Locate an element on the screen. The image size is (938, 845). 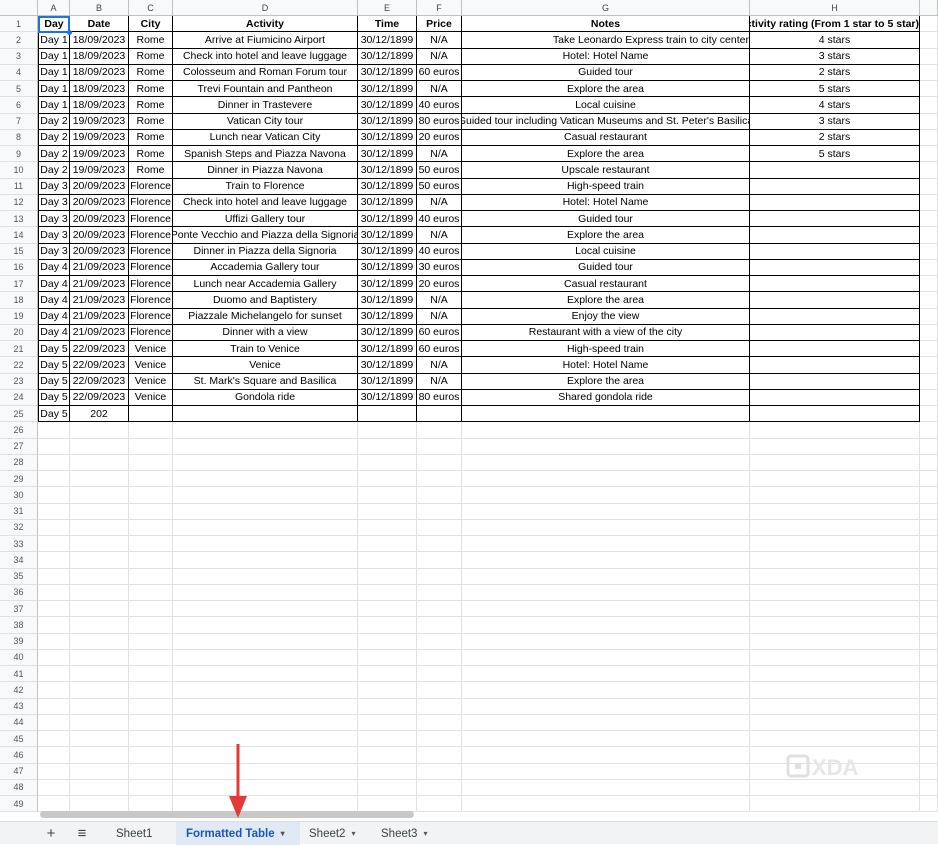
table-cell: 40 euros is located at coordinates (439, 251).